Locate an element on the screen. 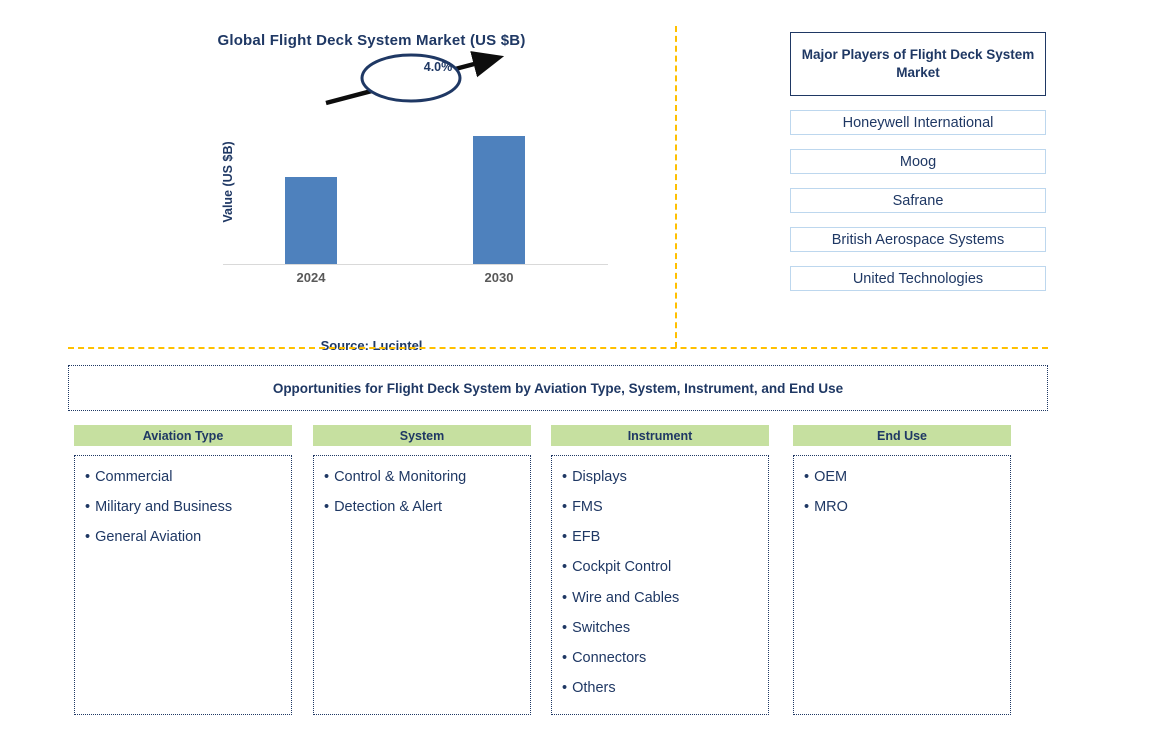 This screenshot has width=1170, height=753. list-item-label: Cockpit Control is located at coordinates (622, 567).